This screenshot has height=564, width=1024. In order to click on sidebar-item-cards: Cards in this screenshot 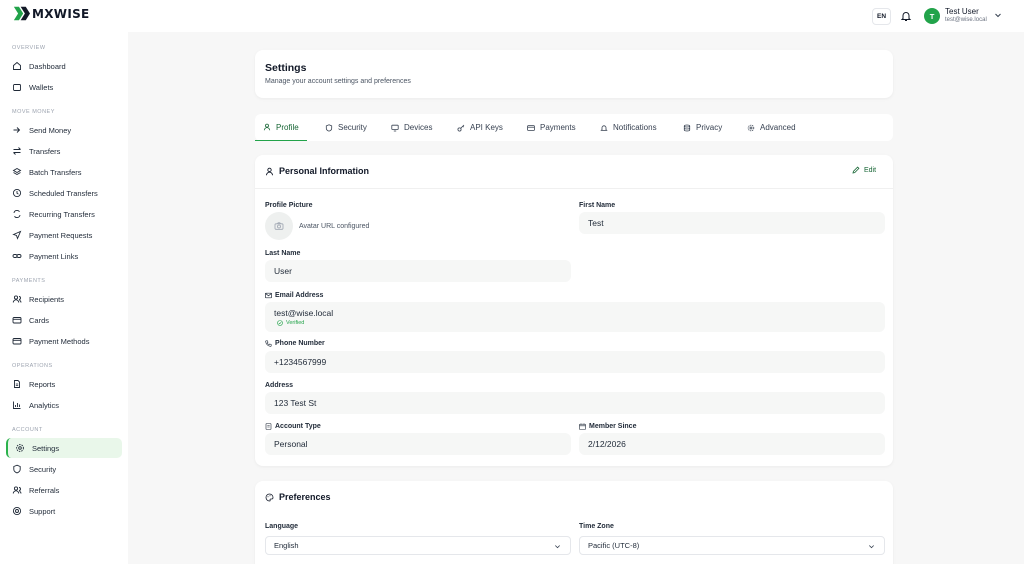, I will do `click(64, 320)`.